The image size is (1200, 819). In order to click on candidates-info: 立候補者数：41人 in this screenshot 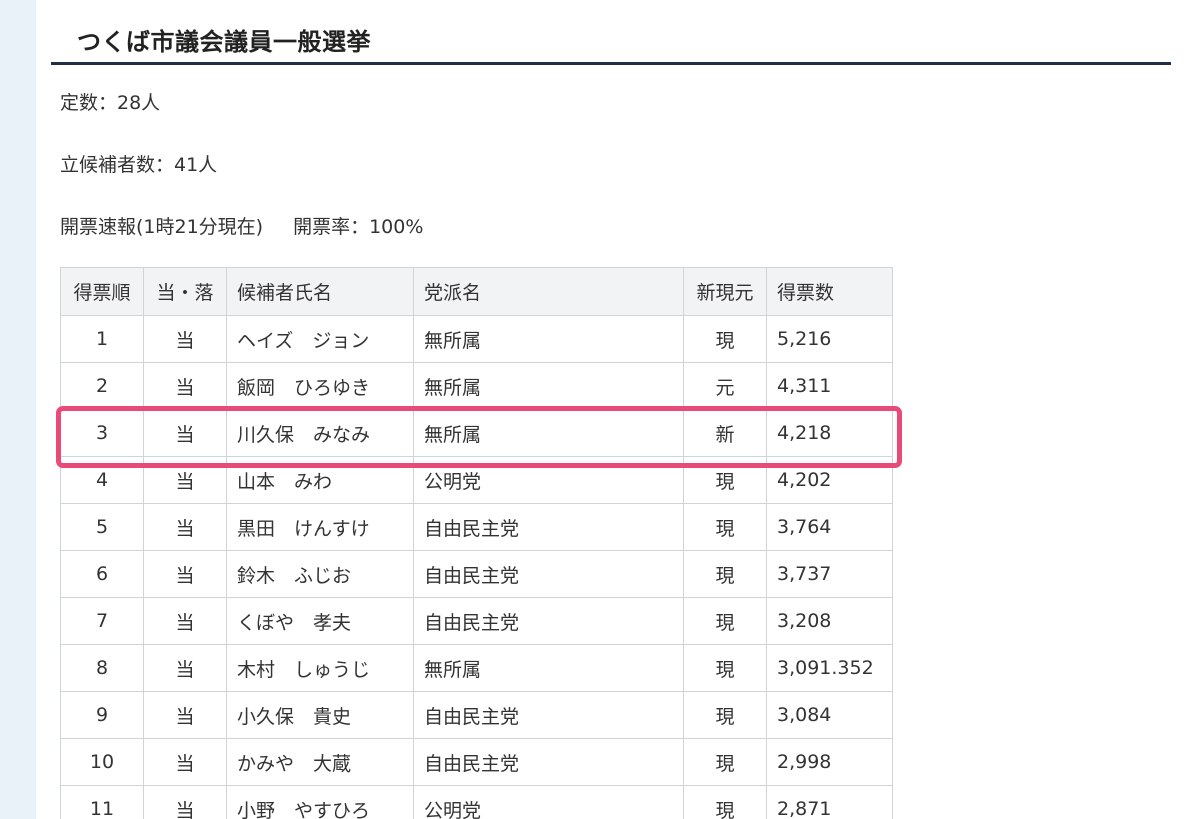, I will do `click(139, 165)`.